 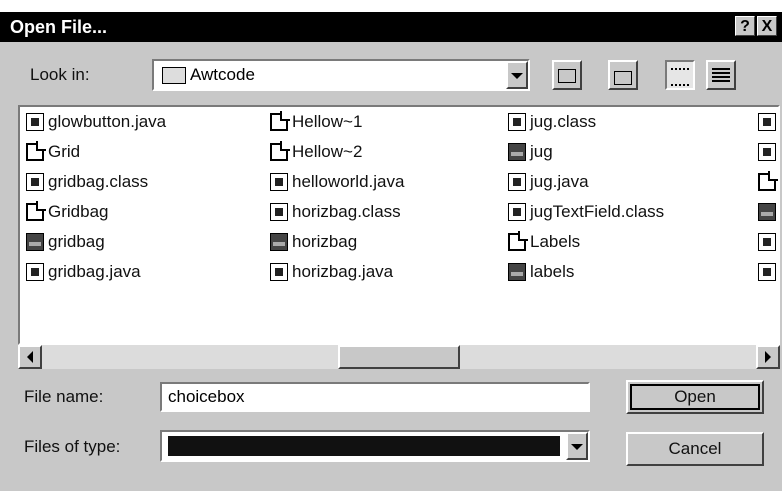 I want to click on files-of-type-dropdown, so click(x=375, y=446).